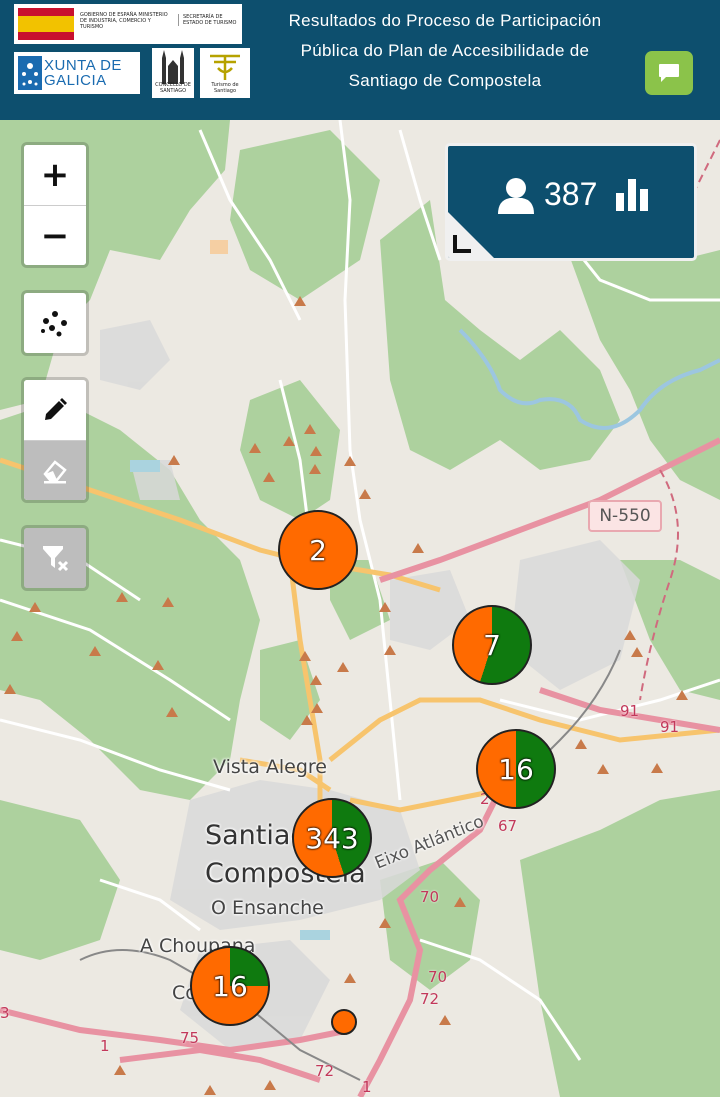 The width and height of the screenshot is (720, 1097). I want to click on marker-cluster-count: 7, so click(492, 645).